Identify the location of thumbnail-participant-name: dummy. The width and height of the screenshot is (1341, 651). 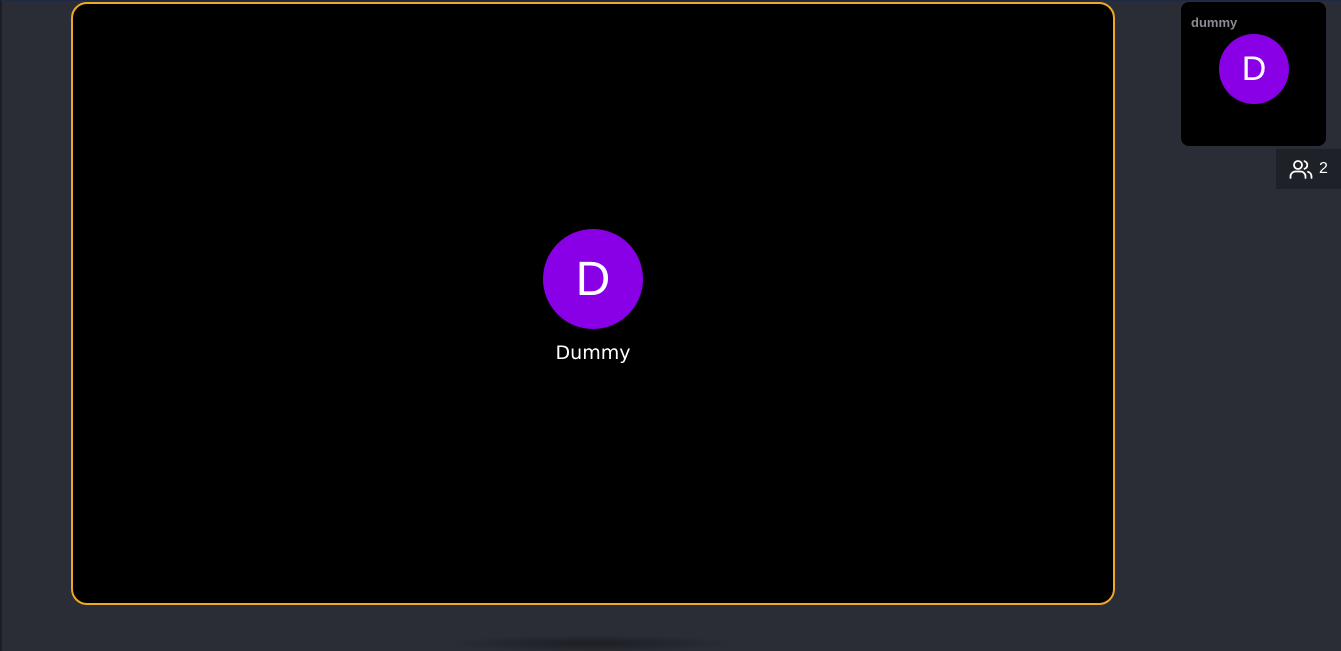
(1214, 22).